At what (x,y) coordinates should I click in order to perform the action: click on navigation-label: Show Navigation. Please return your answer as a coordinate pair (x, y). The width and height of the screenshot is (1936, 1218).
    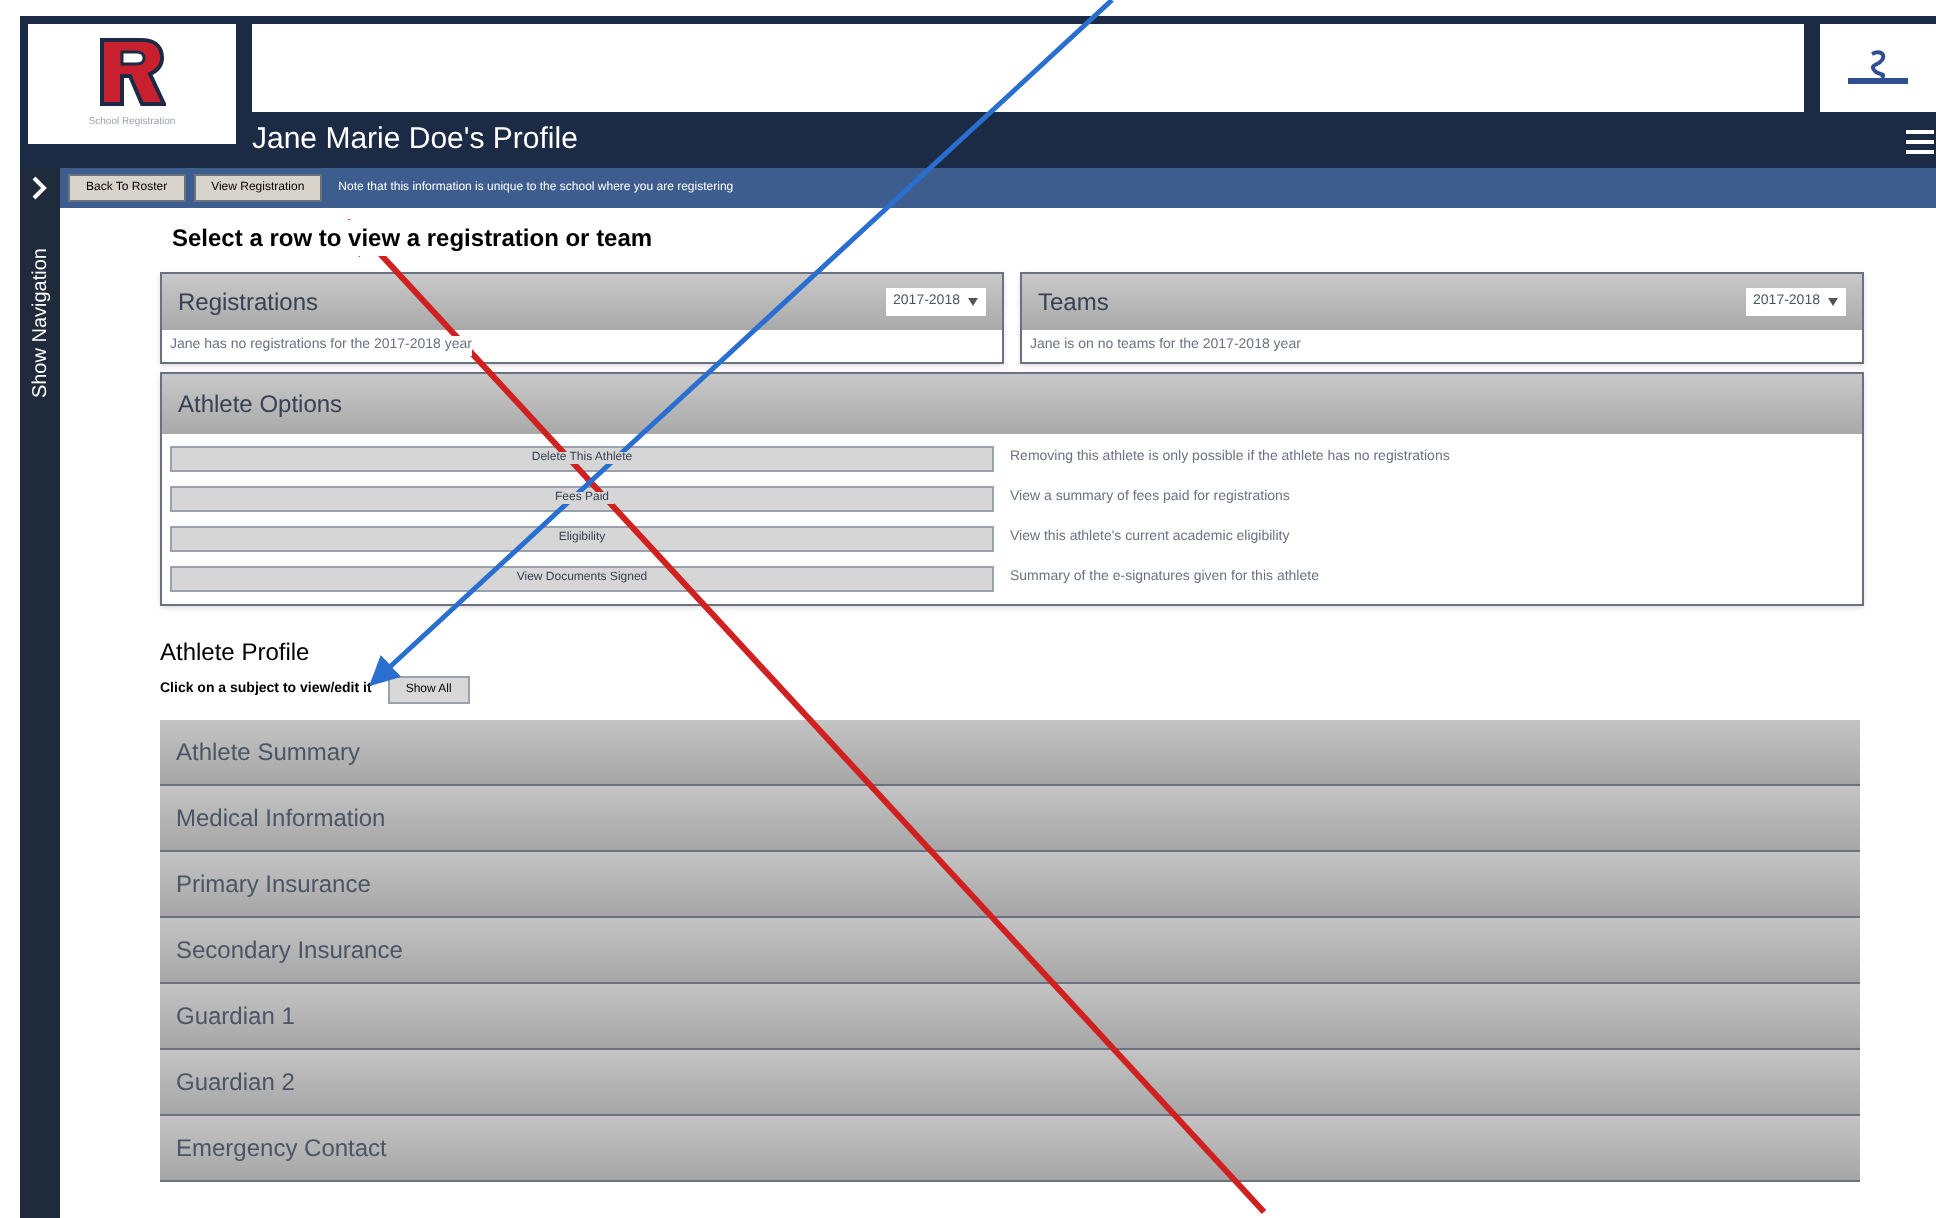
    Looking at the image, I should click on (40, 323).